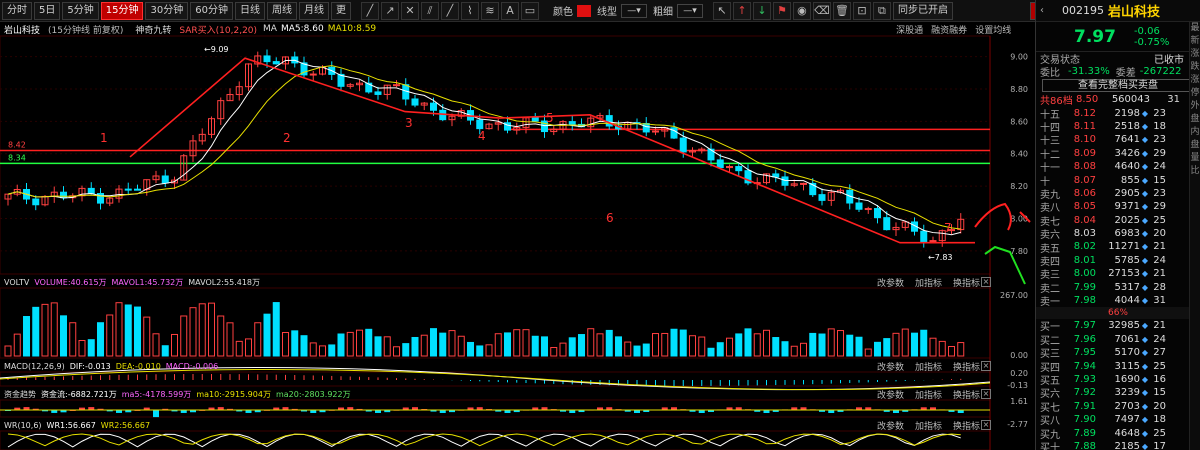  I want to click on fund-add-indicator-button: 加指标, so click(928, 394).